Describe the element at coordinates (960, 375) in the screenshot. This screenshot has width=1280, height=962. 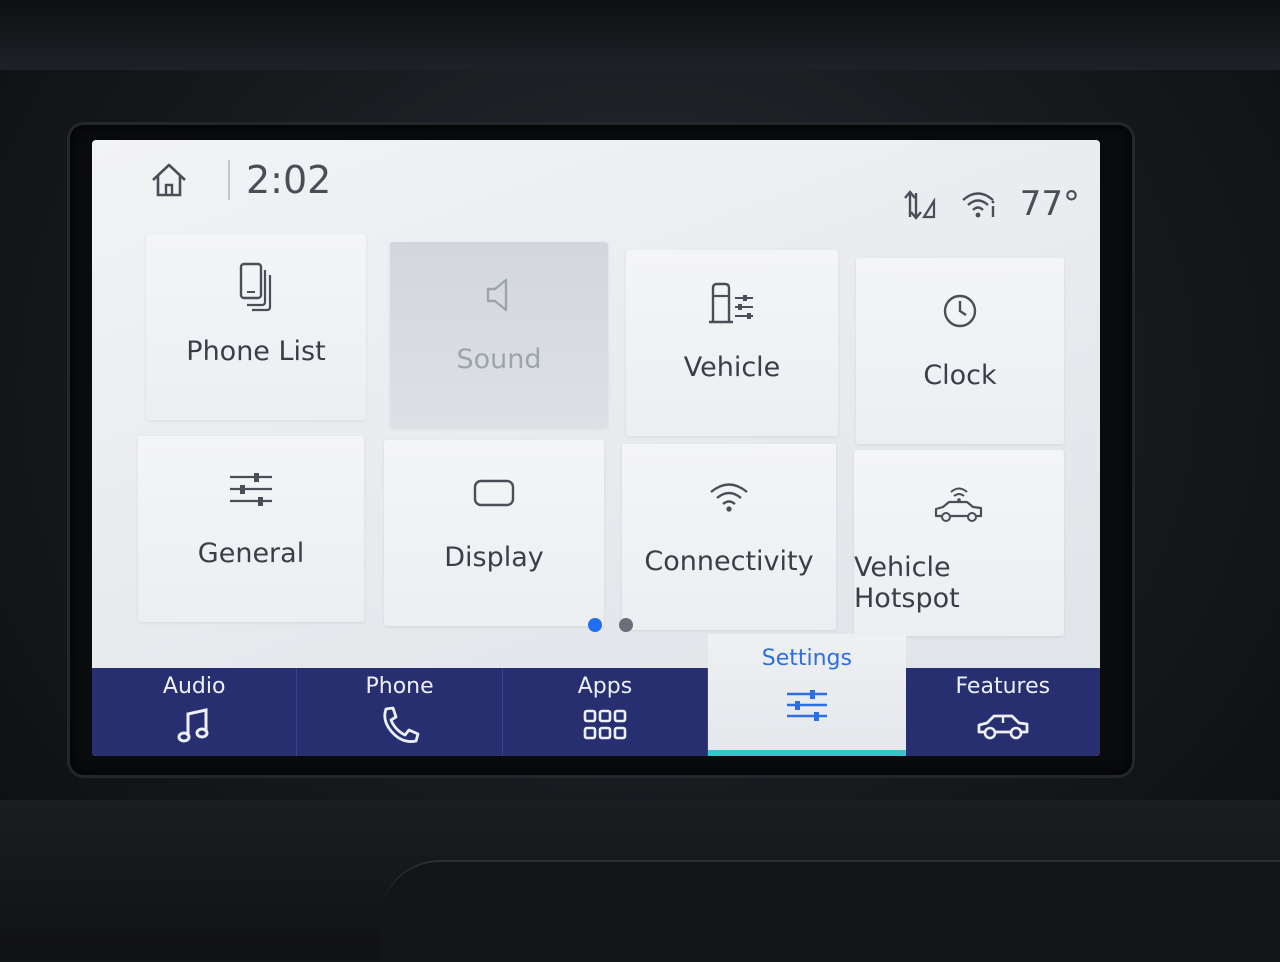
I see `tile-label: Clock` at that location.